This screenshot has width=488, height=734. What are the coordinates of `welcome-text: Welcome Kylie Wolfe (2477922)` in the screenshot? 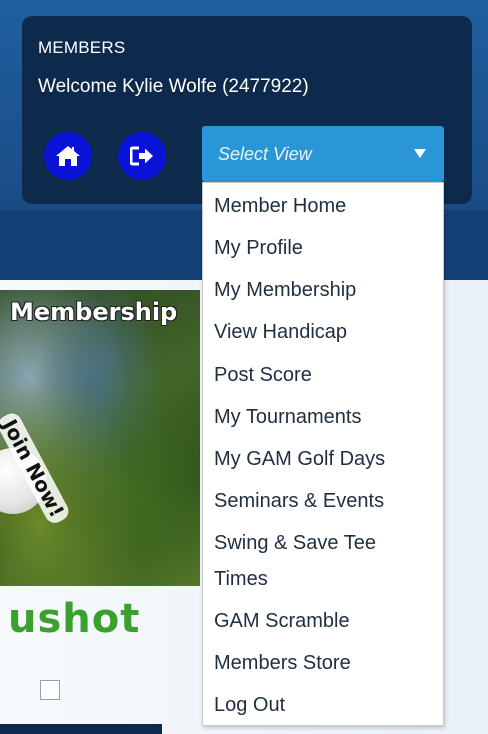 It's located at (173, 86).